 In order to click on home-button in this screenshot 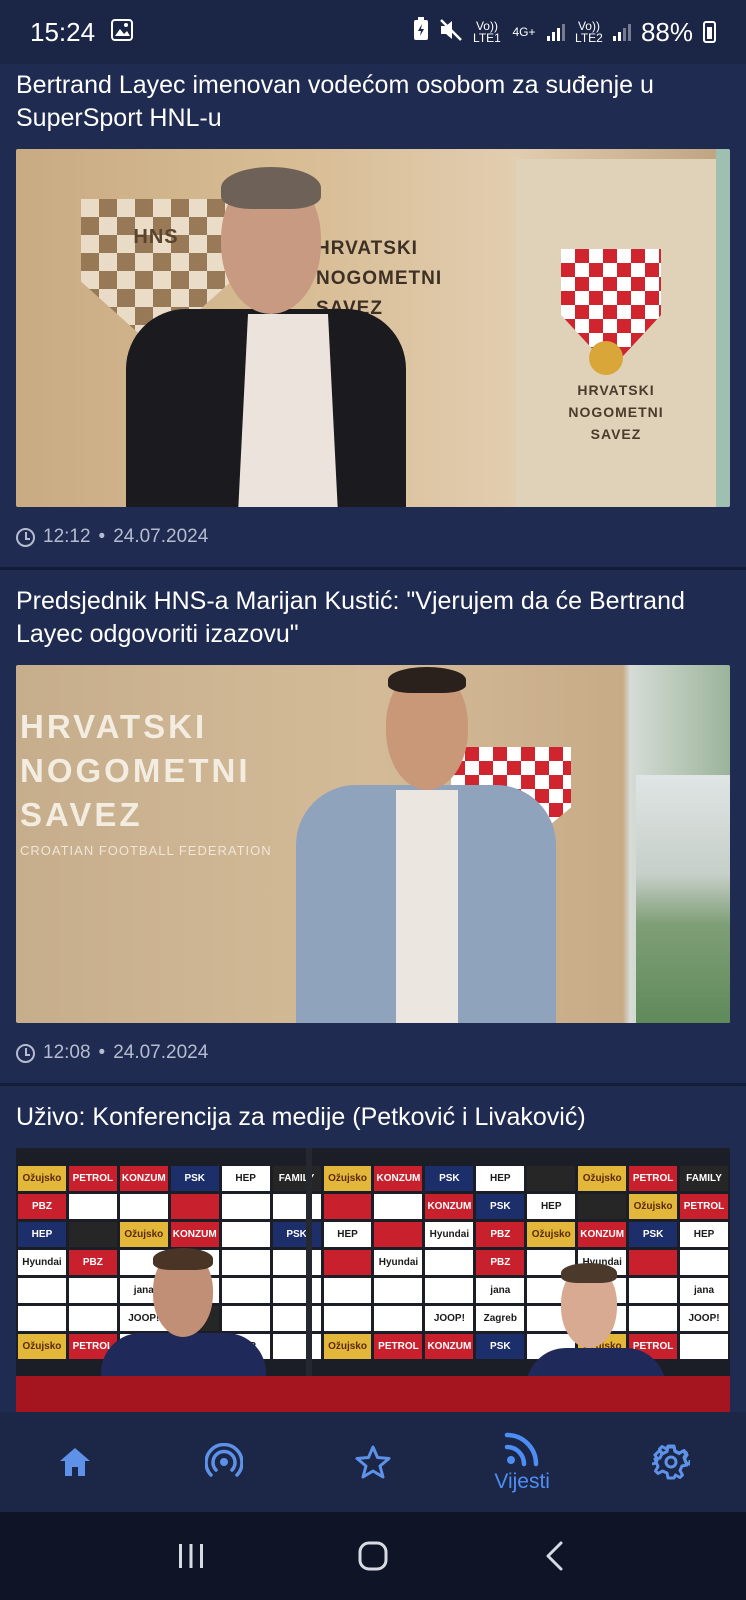, I will do `click(373, 1556)`.